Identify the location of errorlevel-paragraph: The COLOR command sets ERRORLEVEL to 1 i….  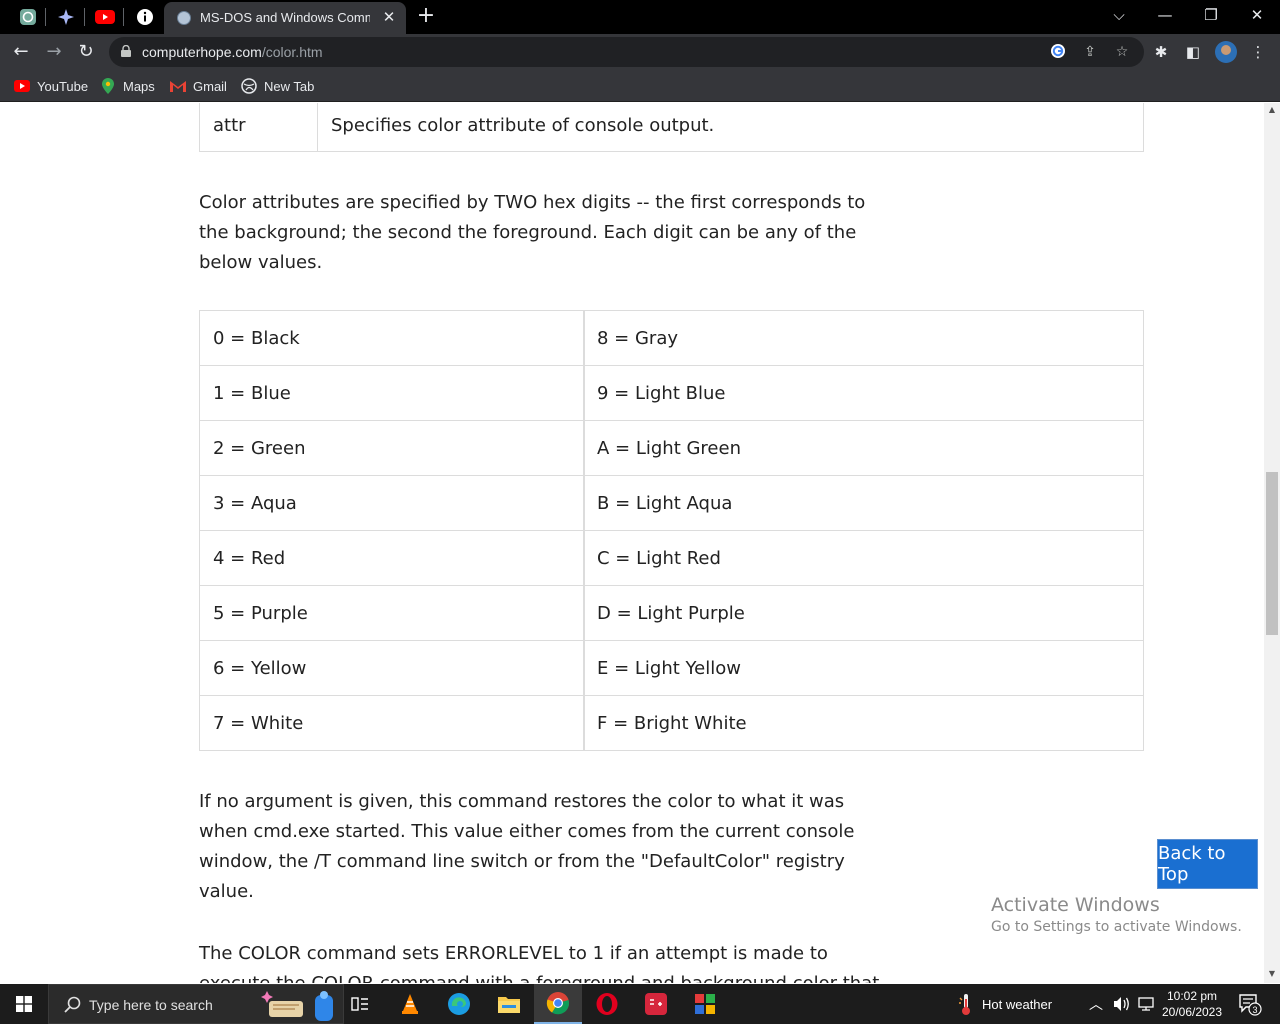
(539, 963).